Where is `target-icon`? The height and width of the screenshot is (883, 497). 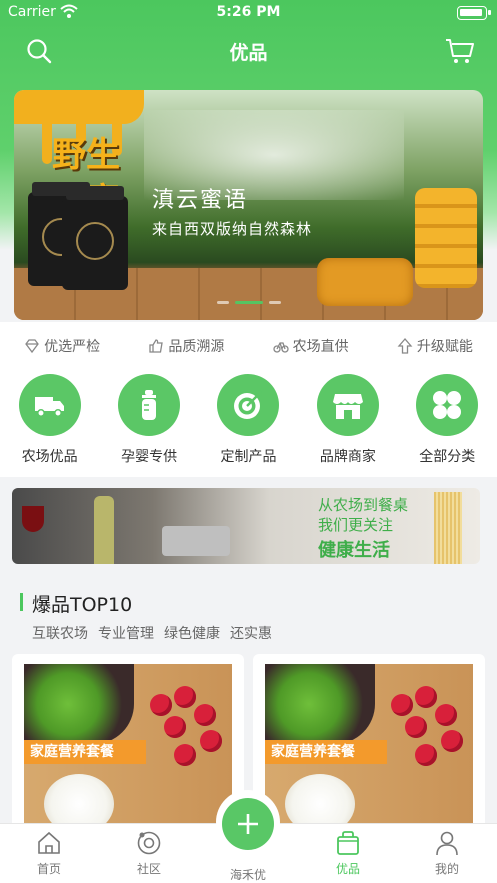
target-icon is located at coordinates (248, 404).